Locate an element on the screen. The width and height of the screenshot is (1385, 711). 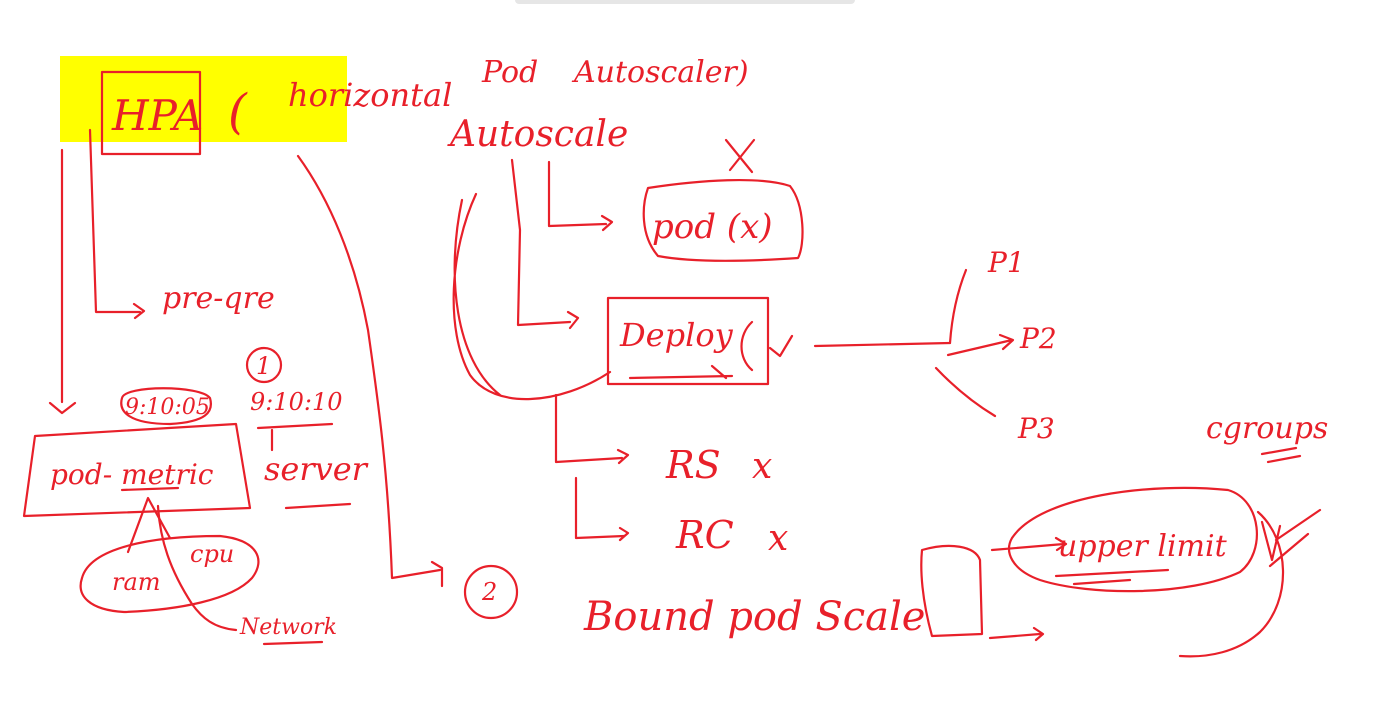
connector-circle2 is located at coordinates (370, 371).